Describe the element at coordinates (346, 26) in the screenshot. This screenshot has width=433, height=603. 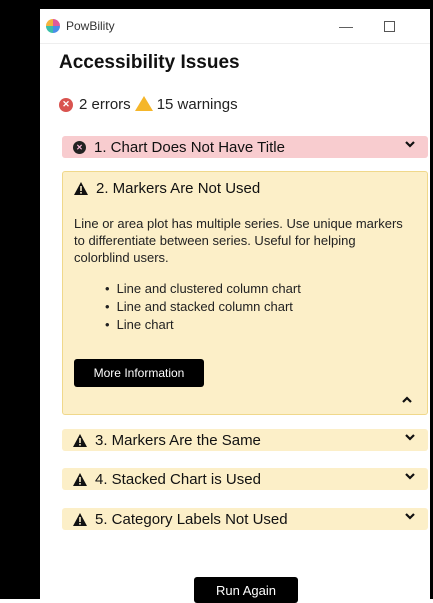
I see `minimize-button: —` at that location.